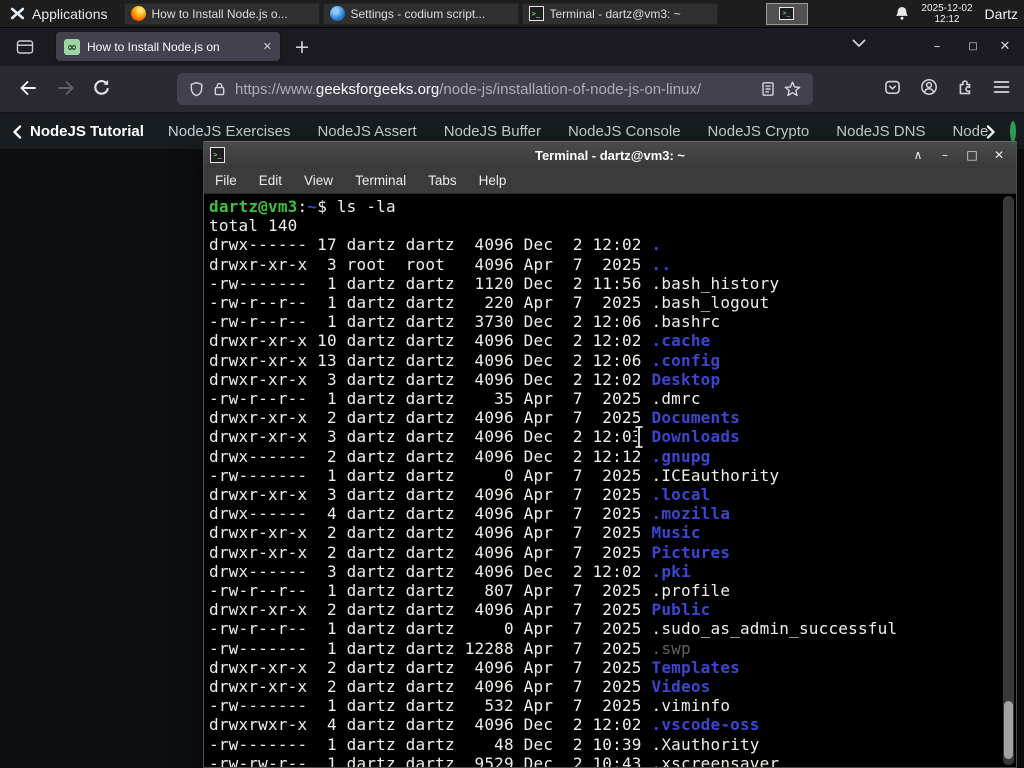  Describe the element at coordinates (1013, 131) in the screenshot. I see `search-icon` at that location.